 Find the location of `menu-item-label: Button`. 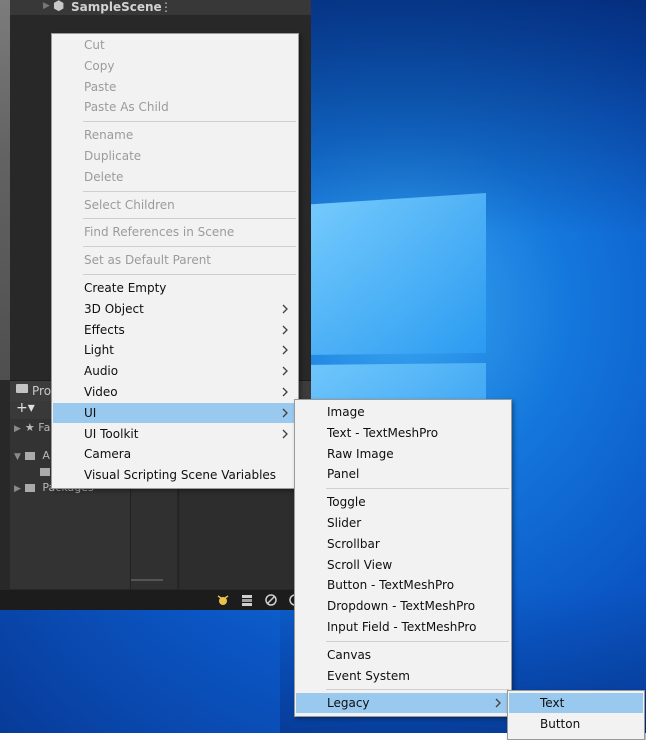

menu-item-label: Button is located at coordinates (560, 724).